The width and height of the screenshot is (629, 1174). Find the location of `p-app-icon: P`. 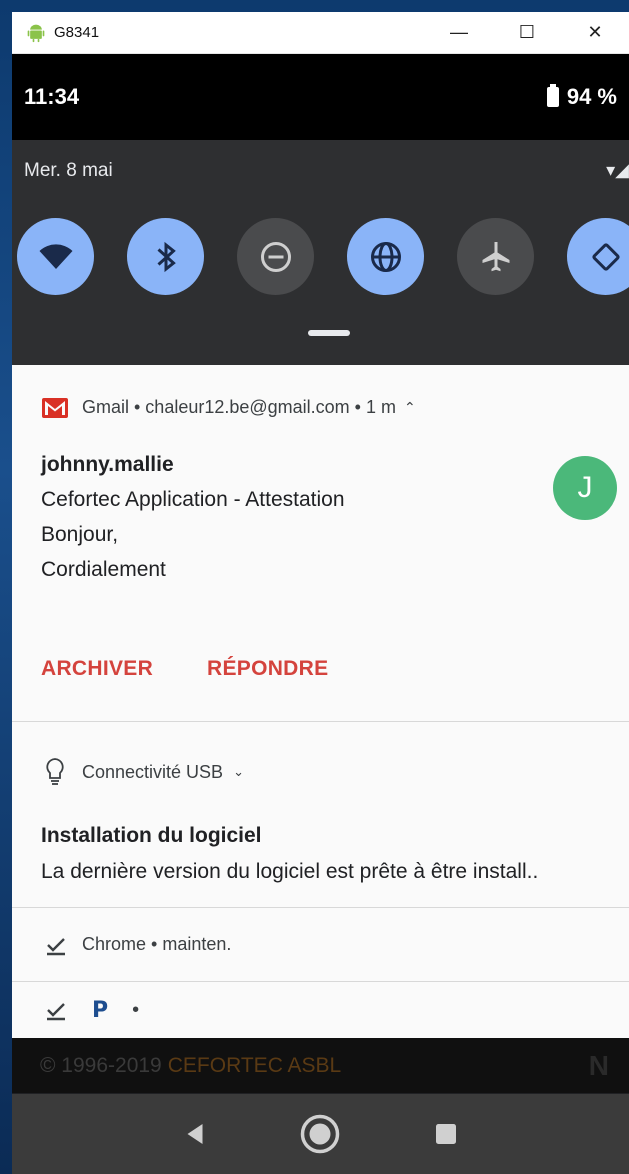

p-app-icon: P is located at coordinates (100, 1010).